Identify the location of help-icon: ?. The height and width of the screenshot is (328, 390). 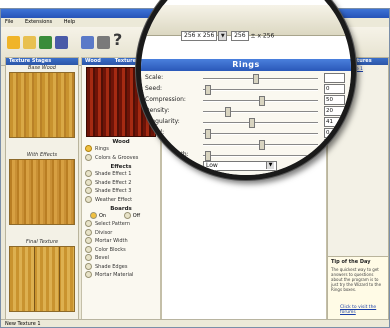
(117, 39).